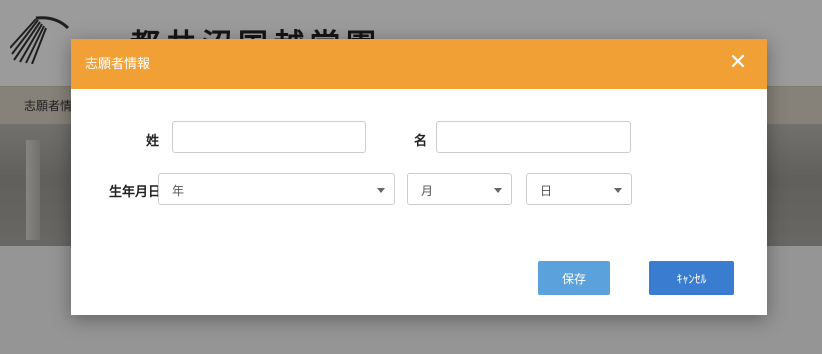 The image size is (822, 354). Describe the element at coordinates (738, 63) in the screenshot. I see `close-icon: ✕` at that location.